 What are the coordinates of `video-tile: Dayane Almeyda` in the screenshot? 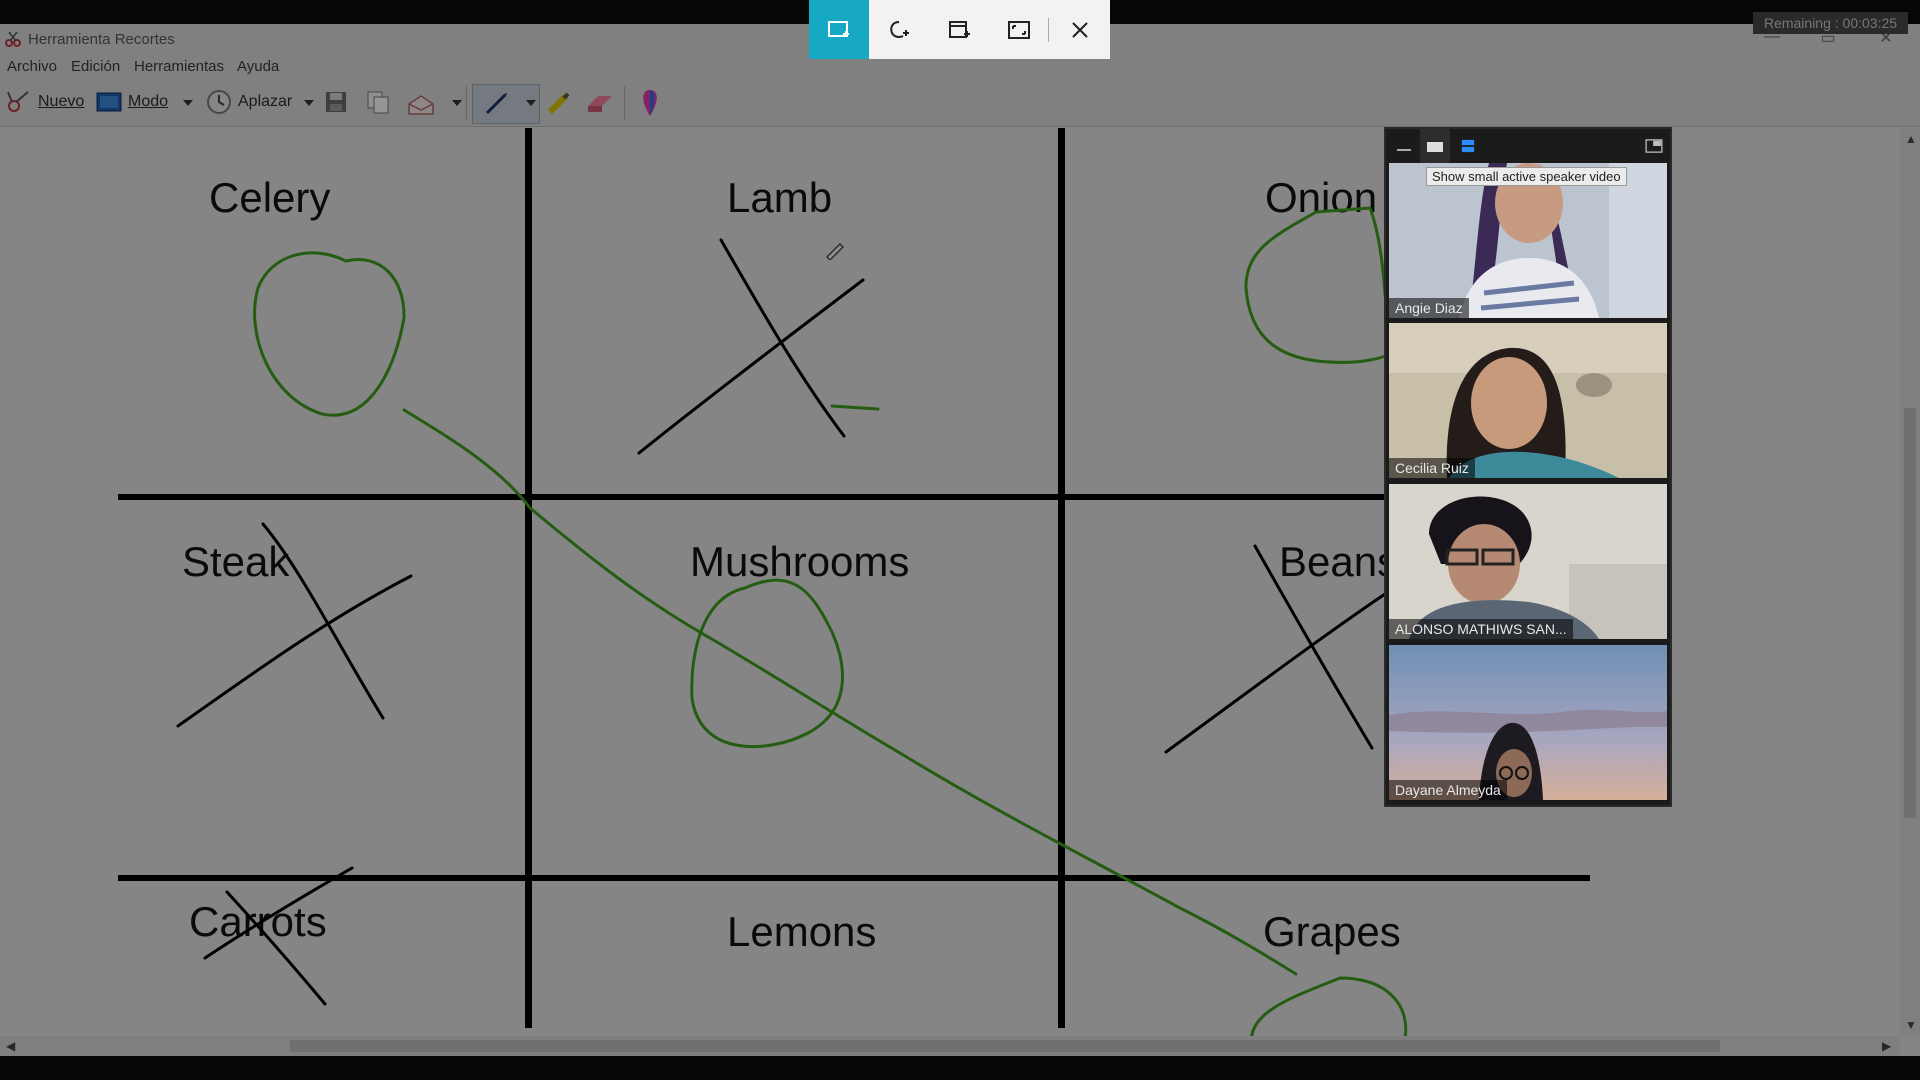 It's located at (1528, 722).